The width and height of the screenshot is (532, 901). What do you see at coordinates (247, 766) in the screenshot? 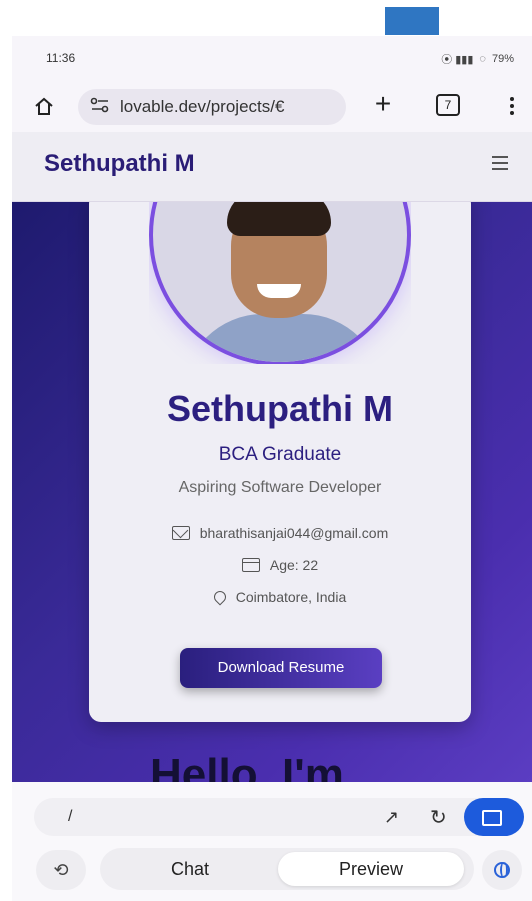
I see `hello-heading: Hello, I'm` at bounding box center [247, 766].